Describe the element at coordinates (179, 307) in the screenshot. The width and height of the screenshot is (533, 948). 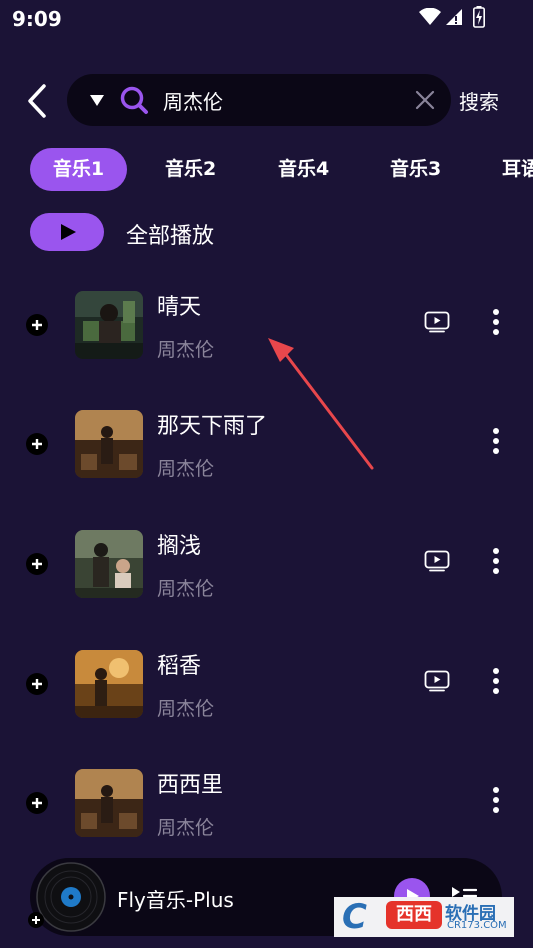
I see `song-title: 晴天` at that location.